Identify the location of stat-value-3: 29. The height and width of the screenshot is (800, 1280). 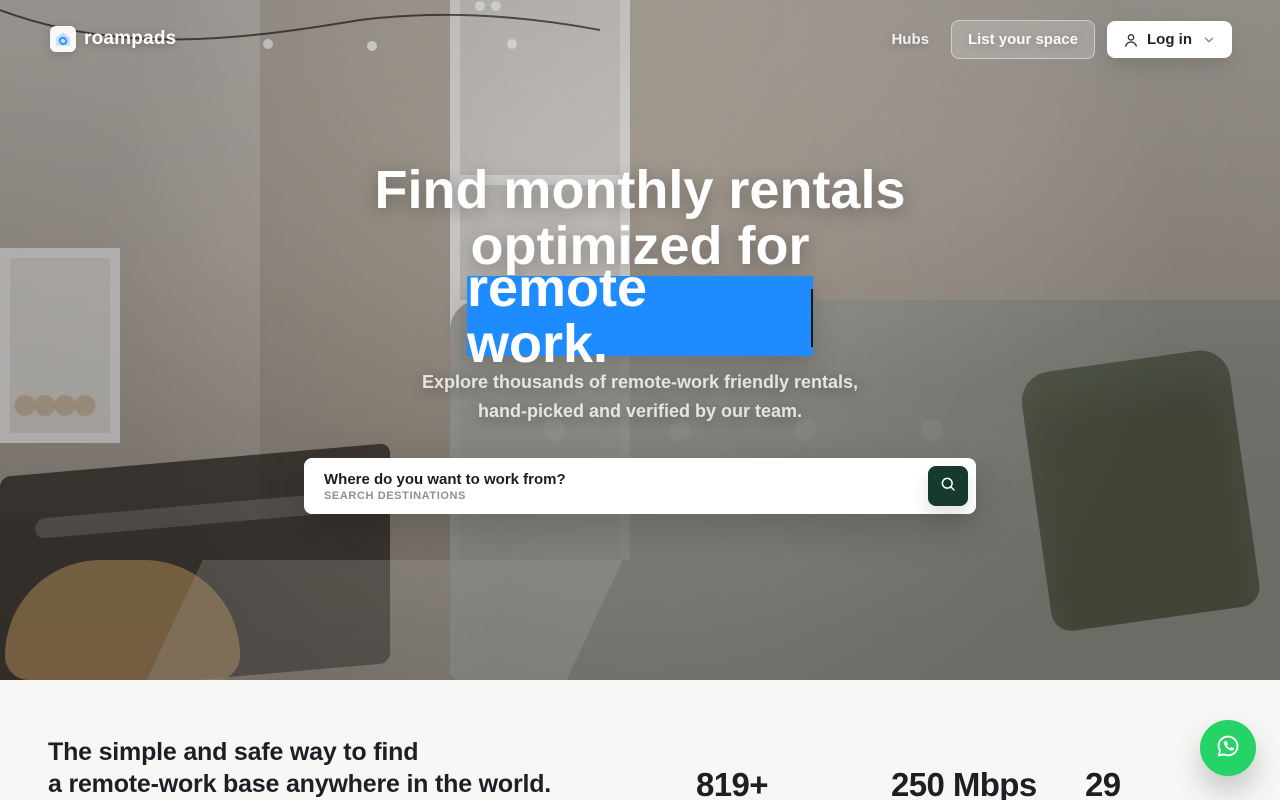
(1103, 783).